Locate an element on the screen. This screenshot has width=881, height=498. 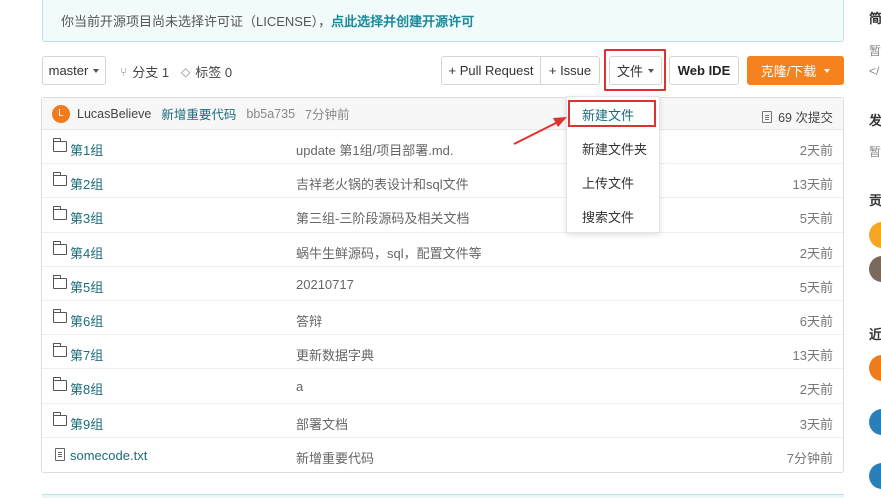
file-commit-message: 更新数据字典 is located at coordinates (335, 354).